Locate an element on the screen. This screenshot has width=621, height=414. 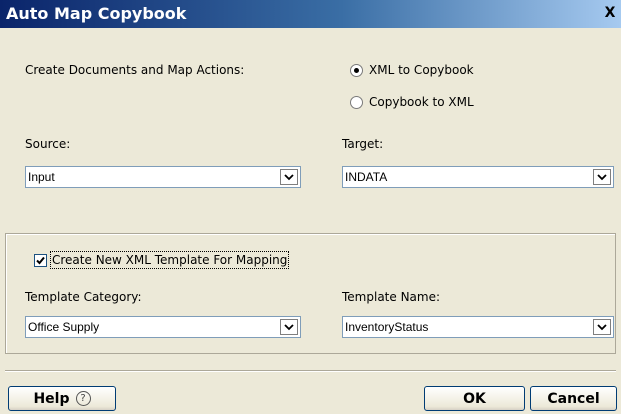
template-category-dropdown: Office Supply is located at coordinates (163, 327).